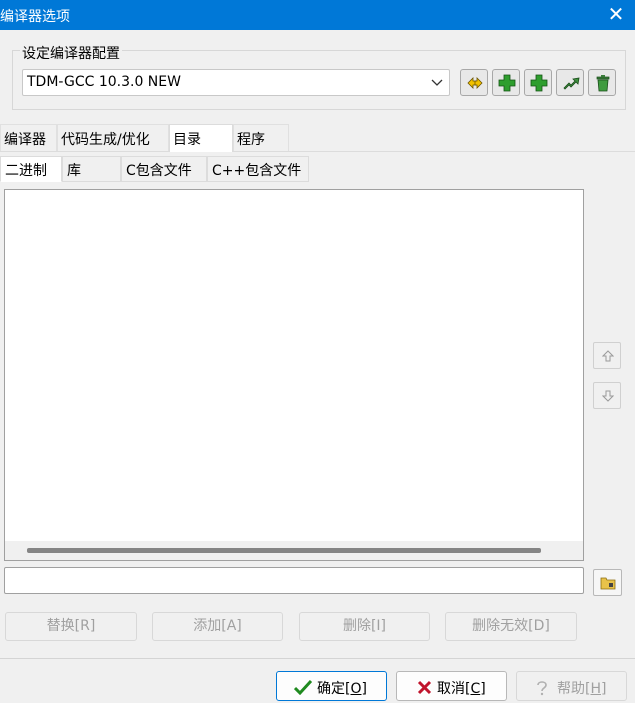 The image size is (635, 703). Describe the element at coordinates (35, 17) in the screenshot. I see `window-title: 编译器选项` at that location.